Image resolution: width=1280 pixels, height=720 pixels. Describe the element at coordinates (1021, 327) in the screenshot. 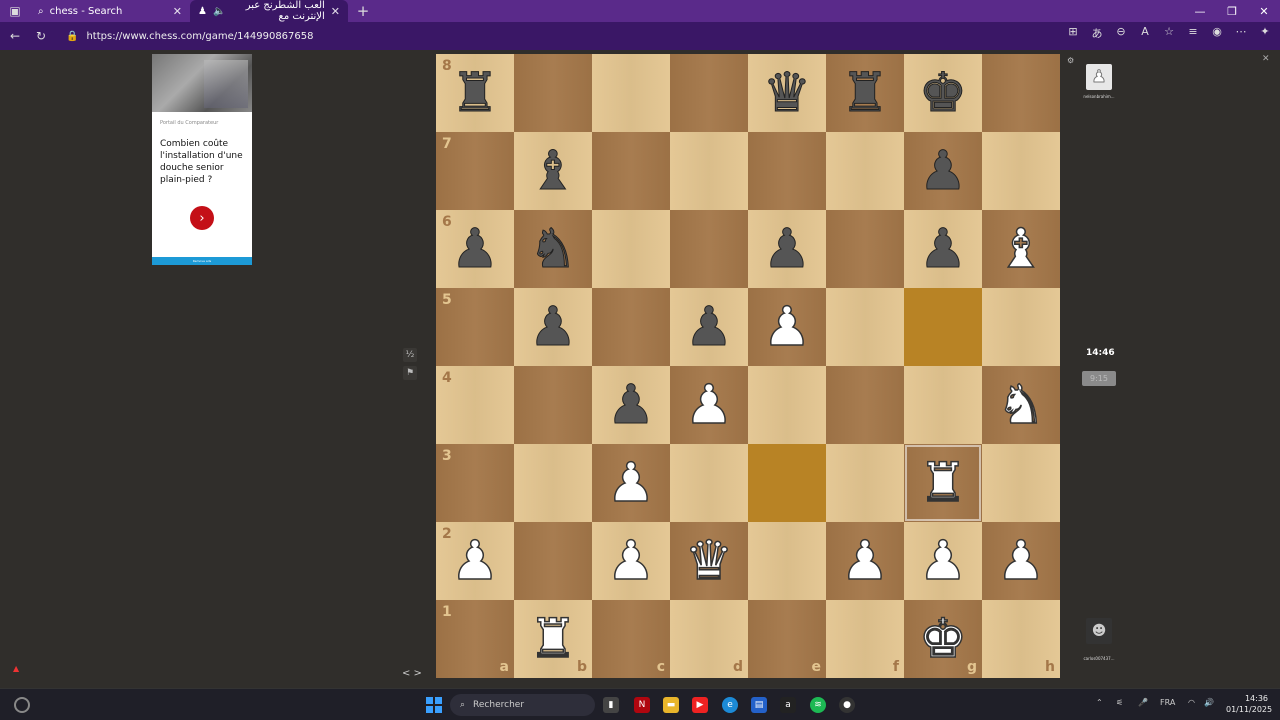

I see `square-h5` at that location.